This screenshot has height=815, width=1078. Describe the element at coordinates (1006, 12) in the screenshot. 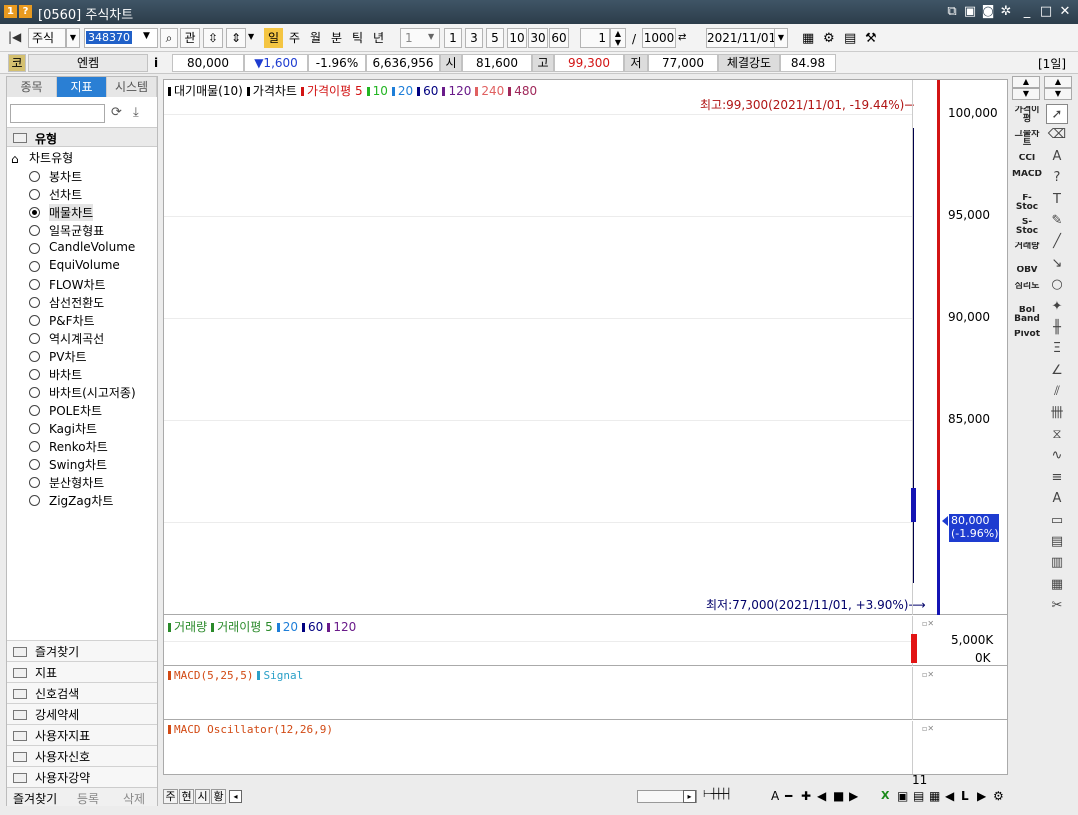

I see `gear-icon: ✲` at that location.